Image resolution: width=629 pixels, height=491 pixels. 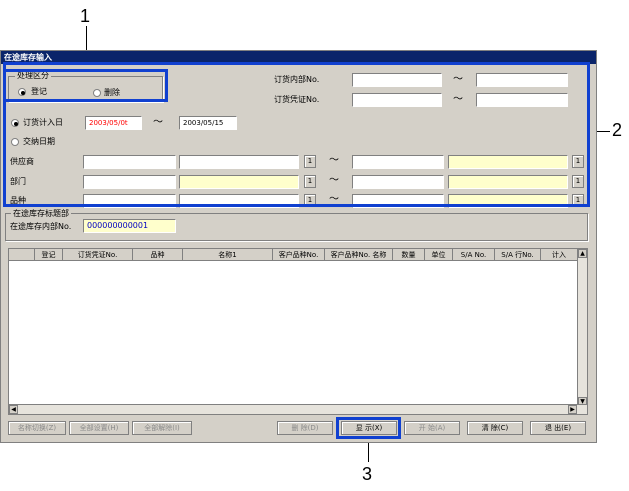 I want to click on grid-col-quantity: 数量, so click(x=409, y=255).